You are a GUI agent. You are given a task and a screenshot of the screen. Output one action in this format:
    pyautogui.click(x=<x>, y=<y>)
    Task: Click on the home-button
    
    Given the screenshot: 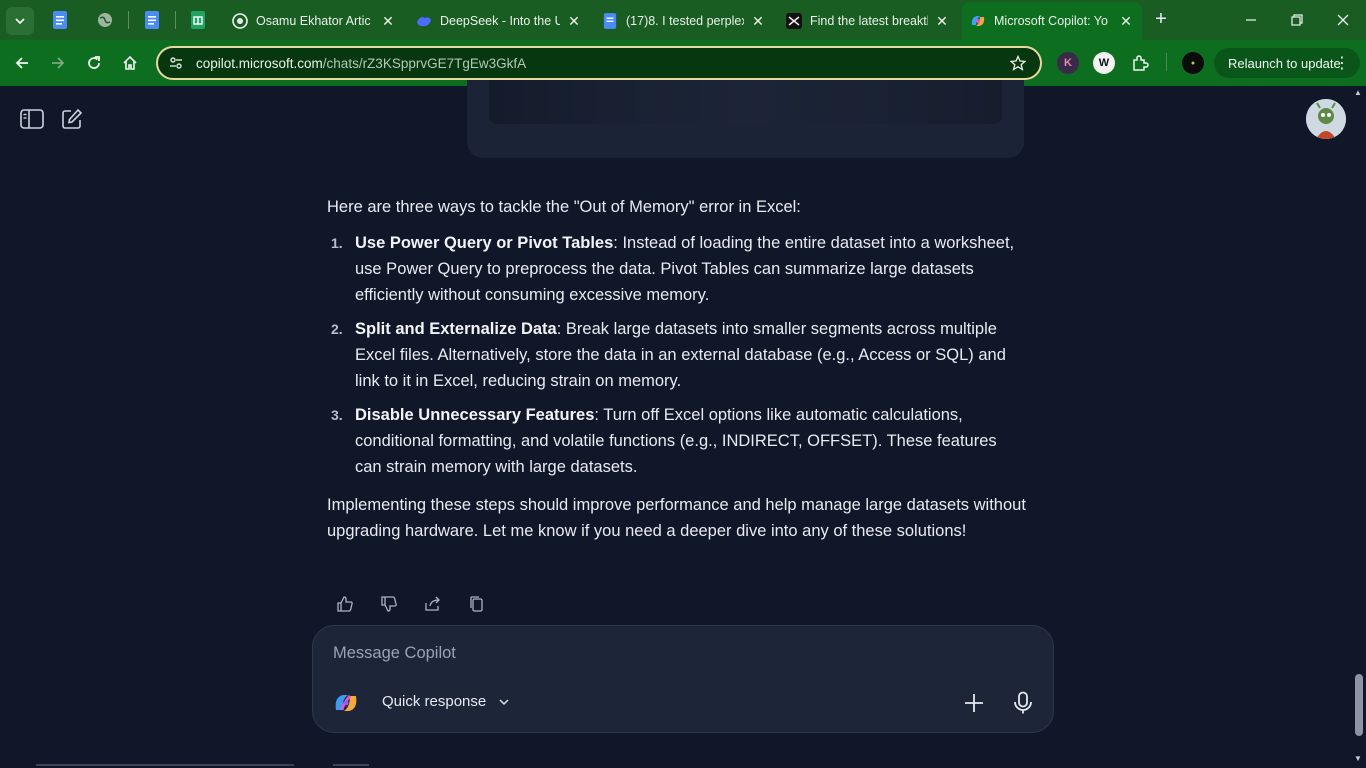 What is the action you would take?
    pyautogui.click(x=130, y=63)
    